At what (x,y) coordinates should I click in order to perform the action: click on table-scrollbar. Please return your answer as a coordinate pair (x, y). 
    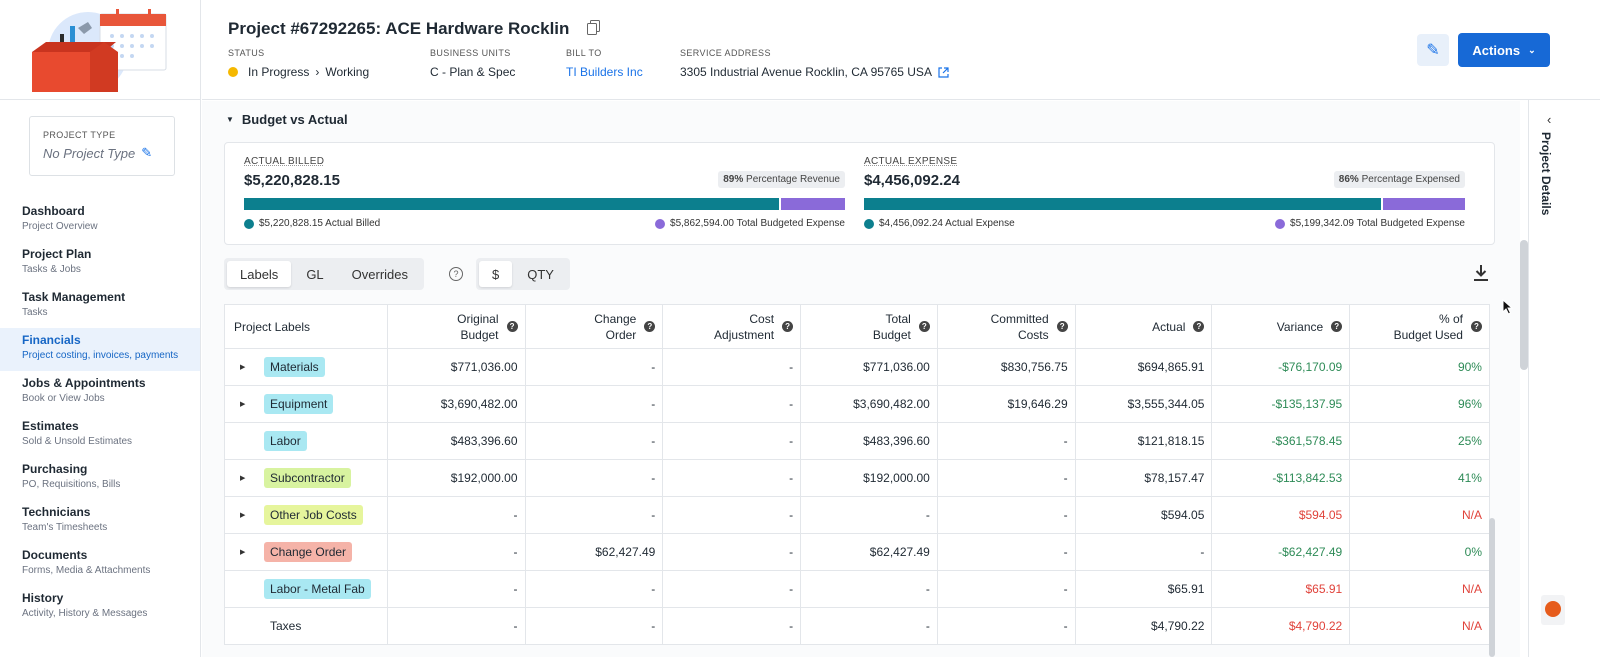
    Looking at the image, I should click on (1492, 587).